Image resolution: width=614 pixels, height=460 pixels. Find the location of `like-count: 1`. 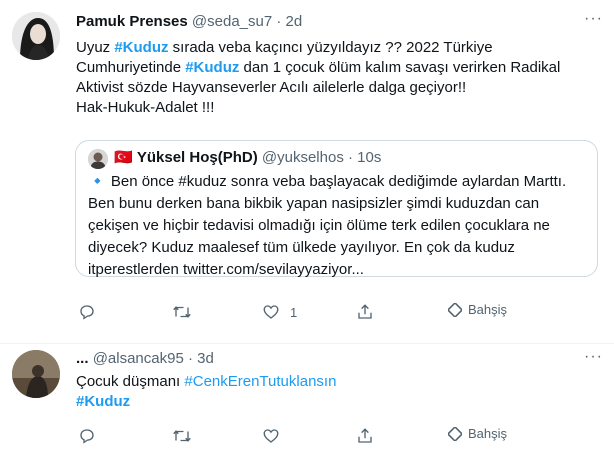

like-count: 1 is located at coordinates (294, 312).